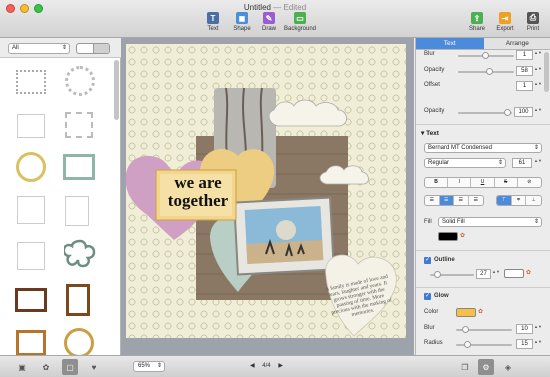  I want to click on library-scrollbar, so click(116, 90).